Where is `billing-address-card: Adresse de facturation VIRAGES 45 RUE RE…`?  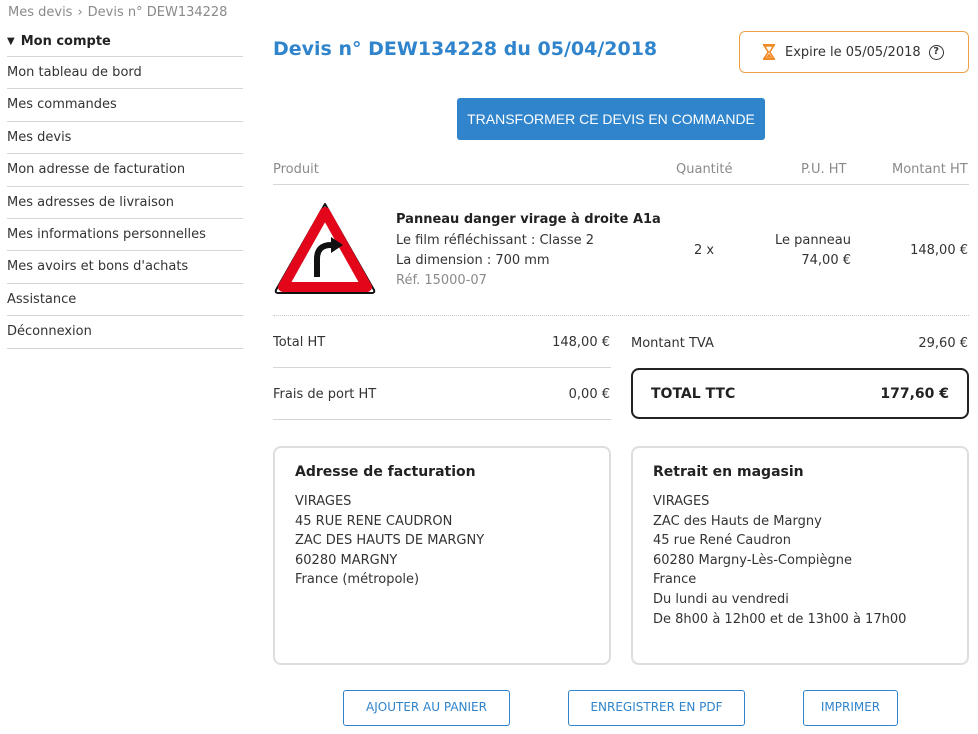 billing-address-card: Adresse de facturation VIRAGES 45 RUE RE… is located at coordinates (442, 555).